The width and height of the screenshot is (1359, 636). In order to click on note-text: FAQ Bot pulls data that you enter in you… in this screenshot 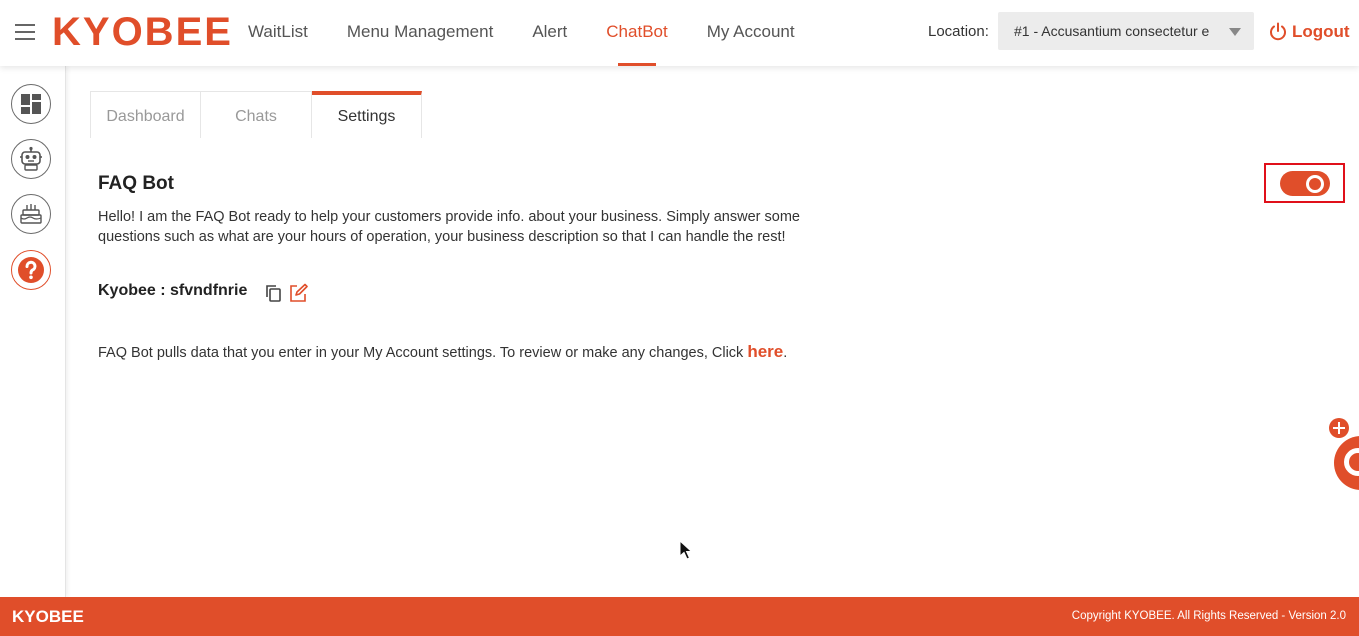, I will do `click(423, 353)`.